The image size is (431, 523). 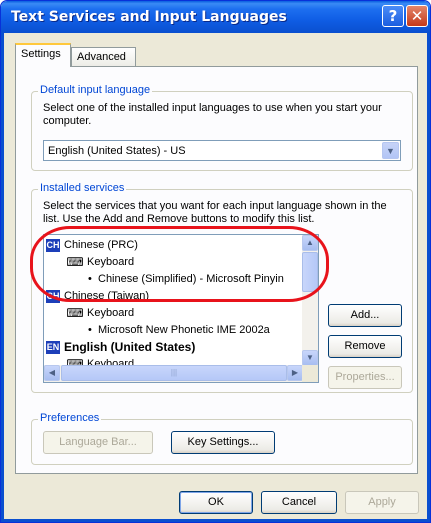 What do you see at coordinates (52, 373) in the screenshot?
I see `scroll-left-icon: ◀` at bounding box center [52, 373].